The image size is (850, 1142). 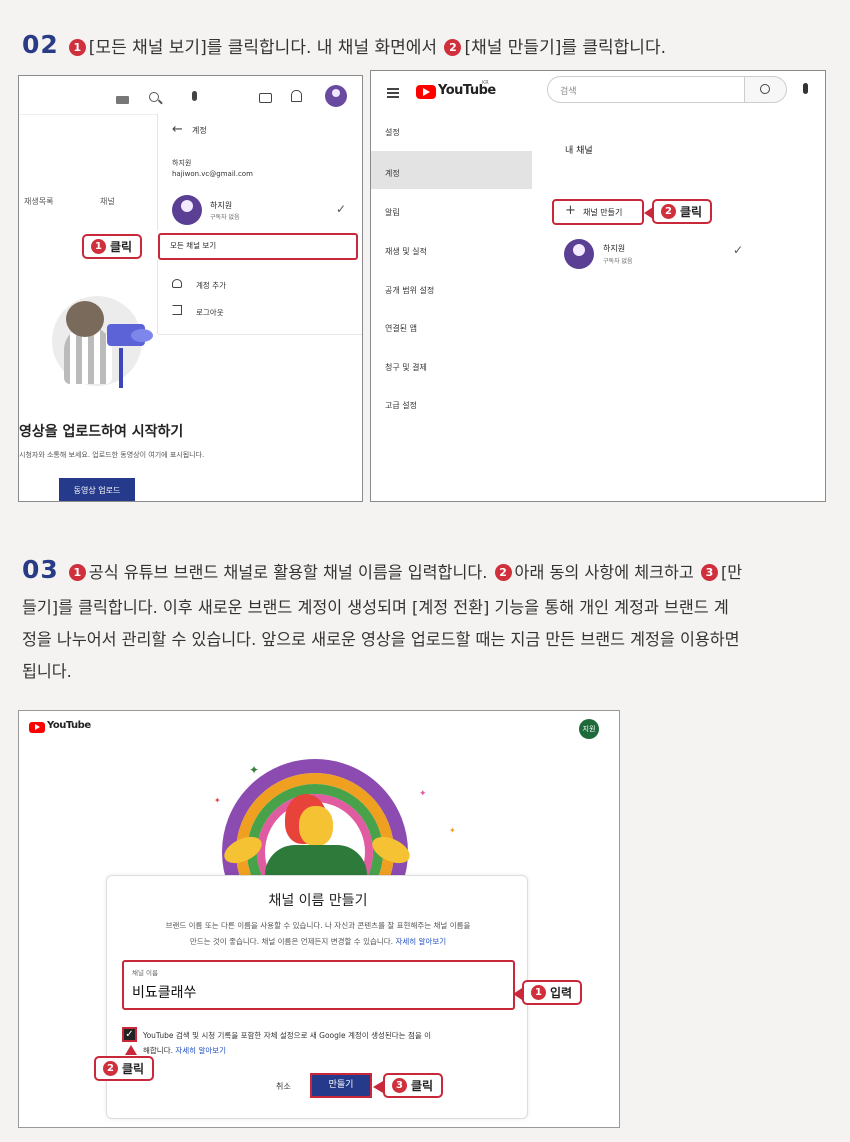 What do you see at coordinates (336, 93) in the screenshot?
I see `avatar-head` at bounding box center [336, 93].